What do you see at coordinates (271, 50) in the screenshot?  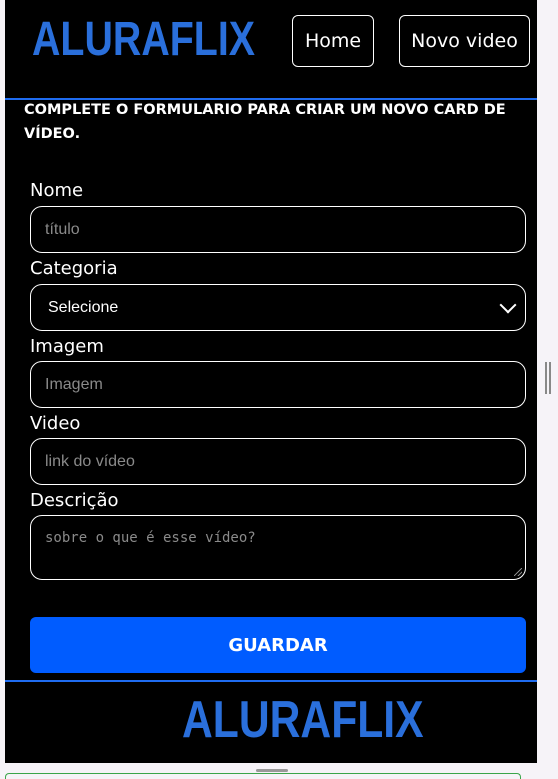 I see `header: ALURAFLIX Home Novo video` at bounding box center [271, 50].